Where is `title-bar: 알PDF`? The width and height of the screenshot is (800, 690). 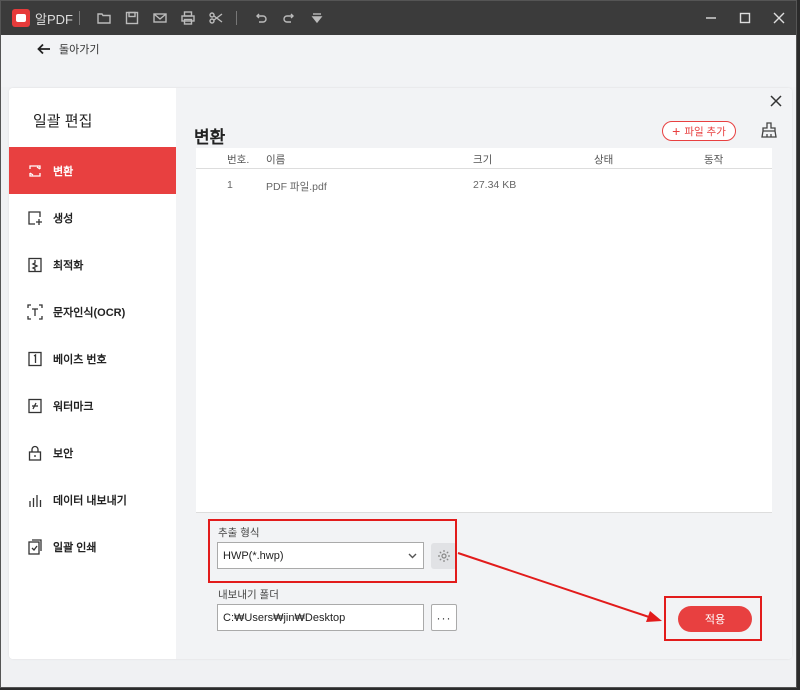 title-bar: 알PDF is located at coordinates (398, 18).